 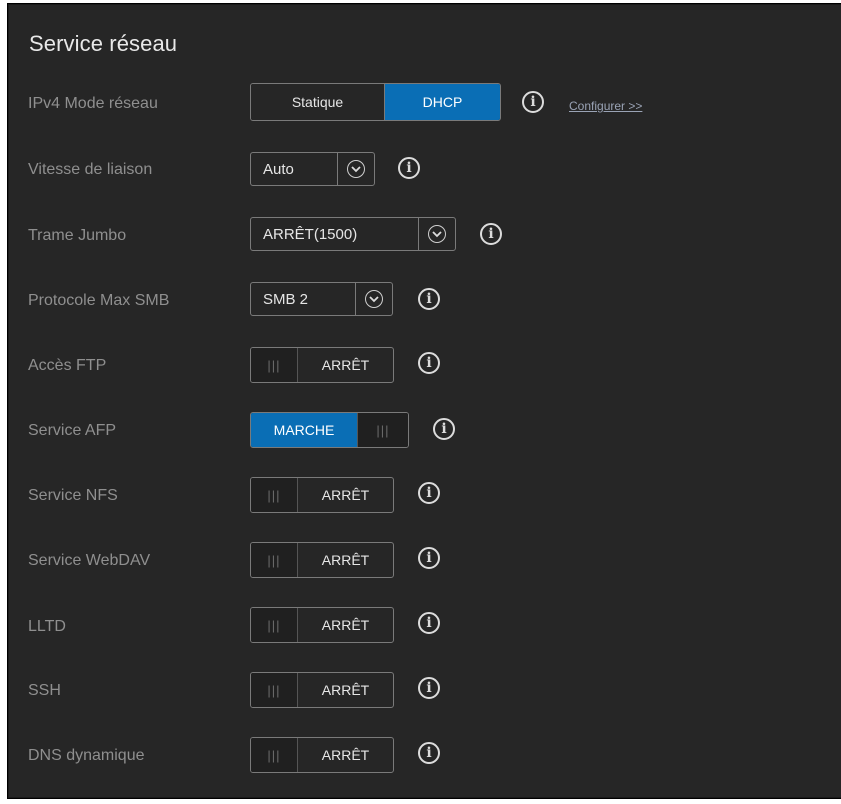 I want to click on link-speed-dropdown-button, so click(x=356, y=169).